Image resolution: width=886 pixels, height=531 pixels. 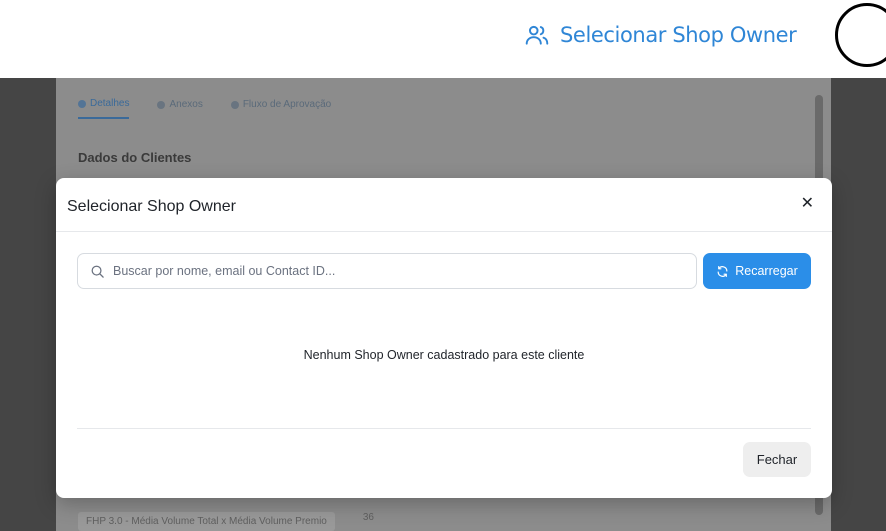 What do you see at coordinates (287, 104) in the screenshot?
I see `tab-label: Fluxo de Aprovação` at bounding box center [287, 104].